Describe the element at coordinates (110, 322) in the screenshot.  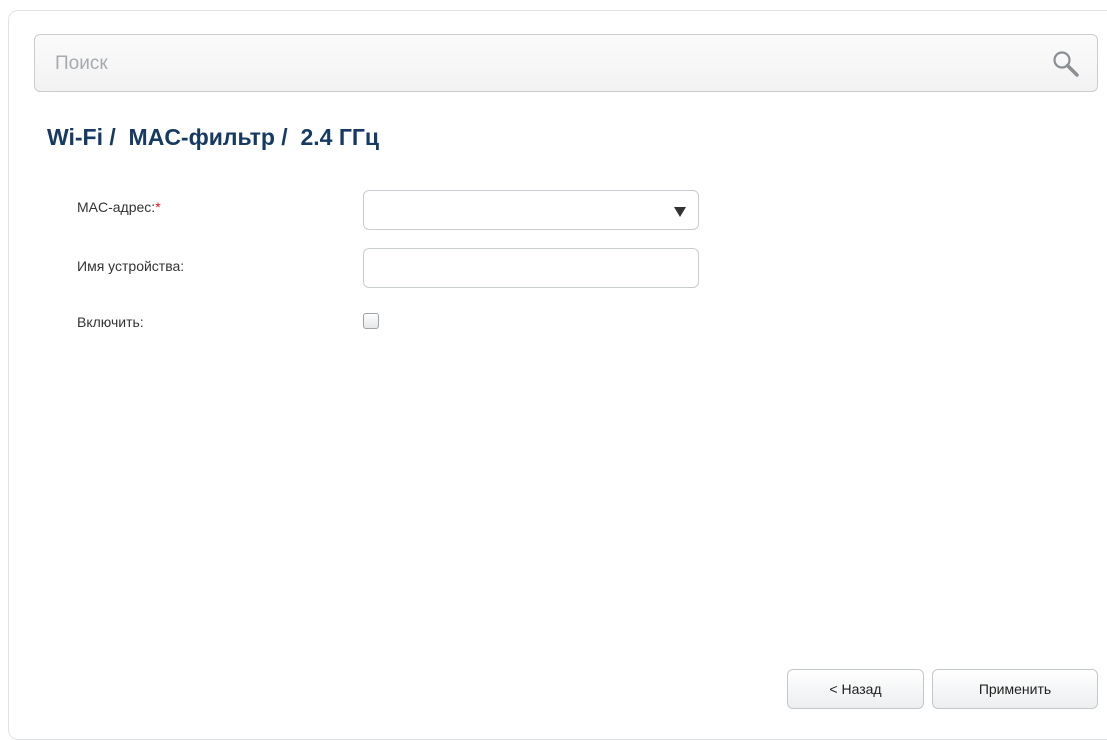
I see `enable-label: Включить:` at that location.